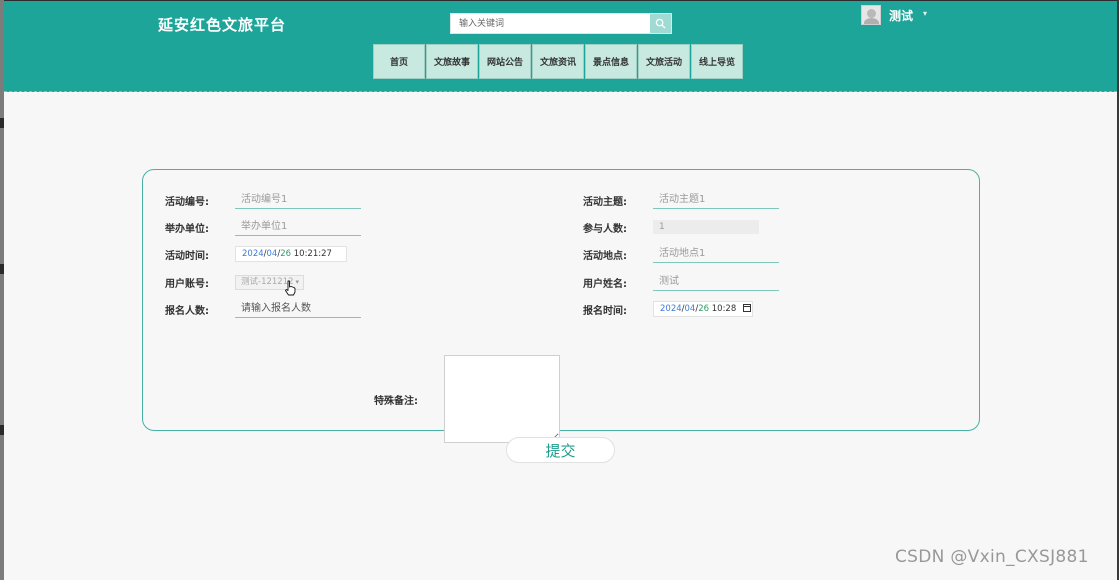 This screenshot has width=1119, height=580. What do you see at coordinates (298, 309) in the screenshot?
I see `signup-count-input: 请输入报名人数` at bounding box center [298, 309].